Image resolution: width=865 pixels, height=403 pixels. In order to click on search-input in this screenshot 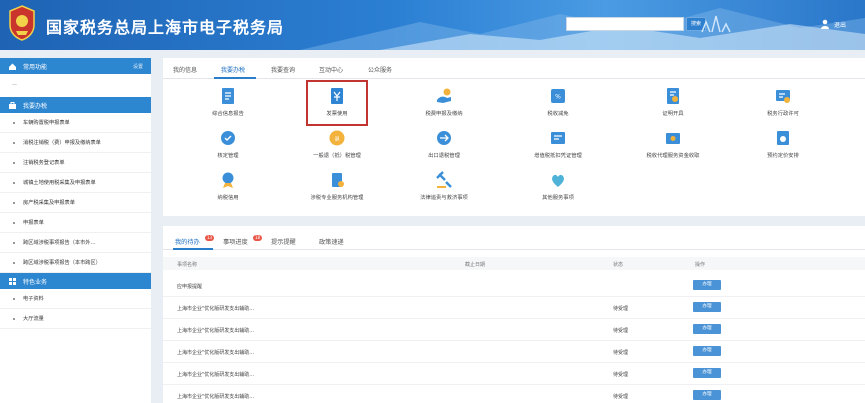, I will do `click(625, 24)`.